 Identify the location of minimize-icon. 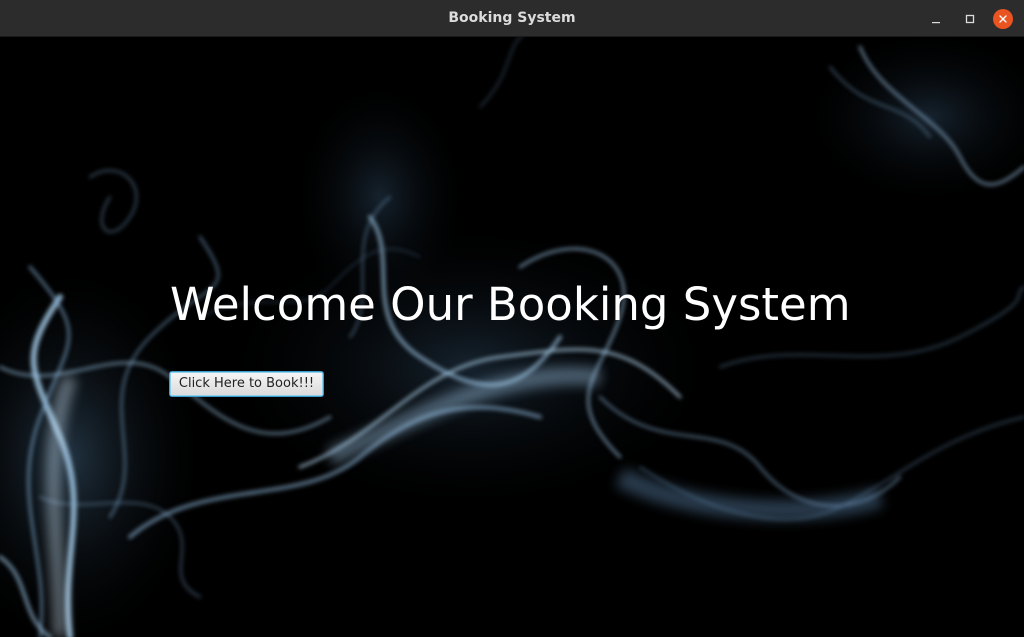
(936, 23).